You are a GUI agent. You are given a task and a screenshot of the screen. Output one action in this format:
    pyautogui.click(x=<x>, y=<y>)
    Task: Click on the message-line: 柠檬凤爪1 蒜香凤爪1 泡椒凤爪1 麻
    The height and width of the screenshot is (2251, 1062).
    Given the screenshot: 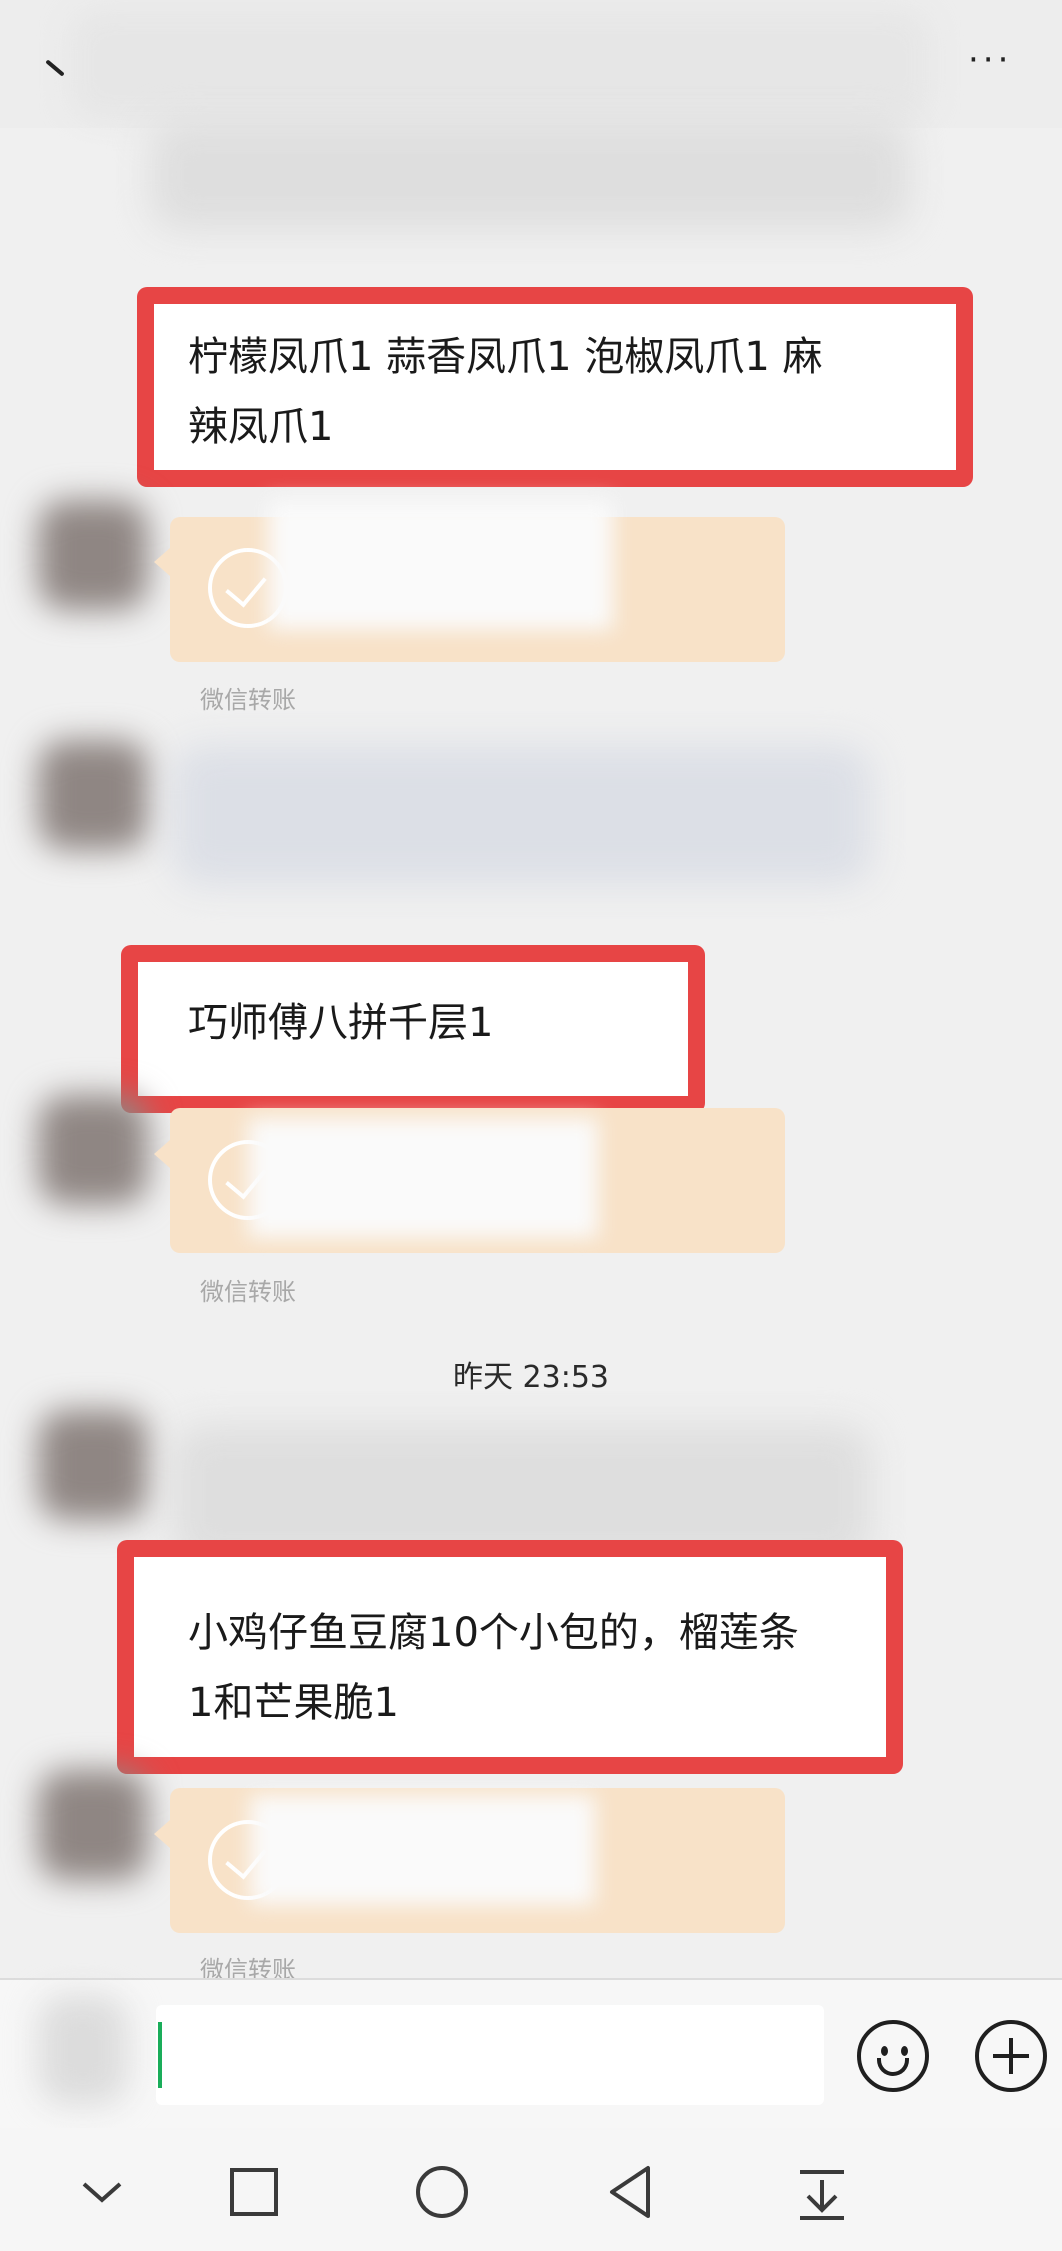 What is the action you would take?
    pyautogui.click(x=505, y=357)
    